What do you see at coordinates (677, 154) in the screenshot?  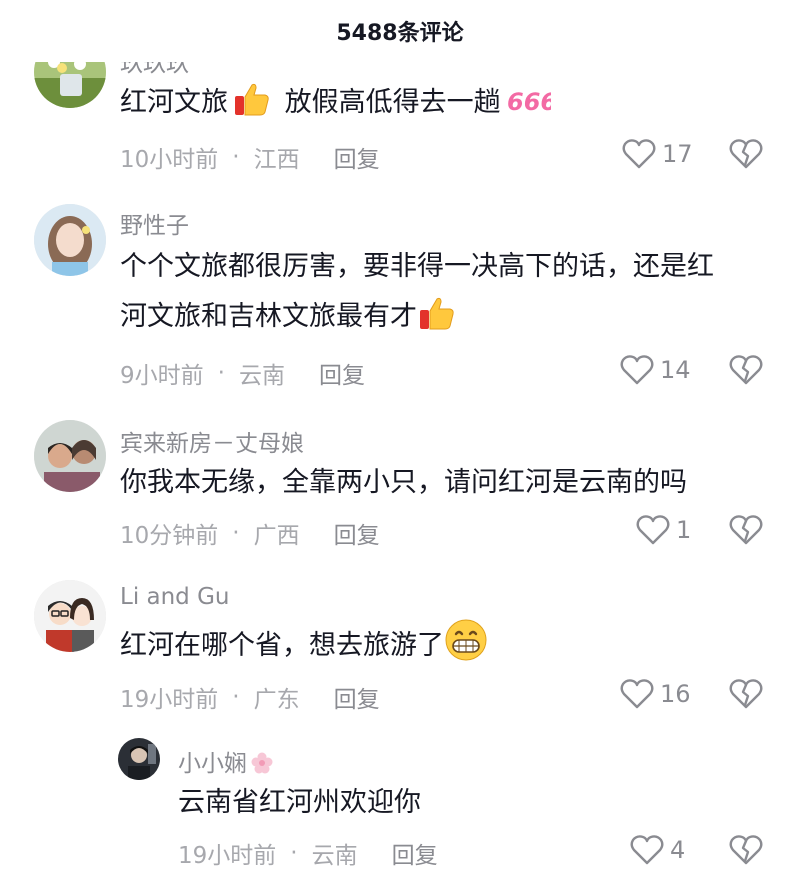 I see `like-count: 17` at bounding box center [677, 154].